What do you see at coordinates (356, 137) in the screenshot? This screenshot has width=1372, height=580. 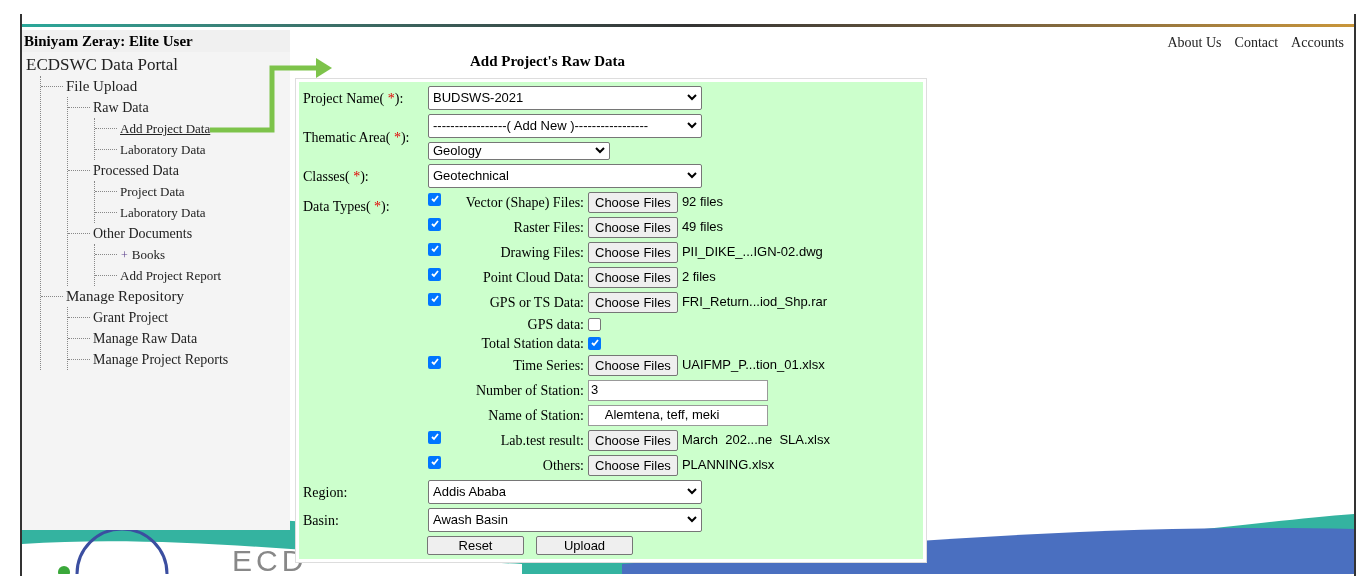 I see `field-label: Thematic Area( *):` at bounding box center [356, 137].